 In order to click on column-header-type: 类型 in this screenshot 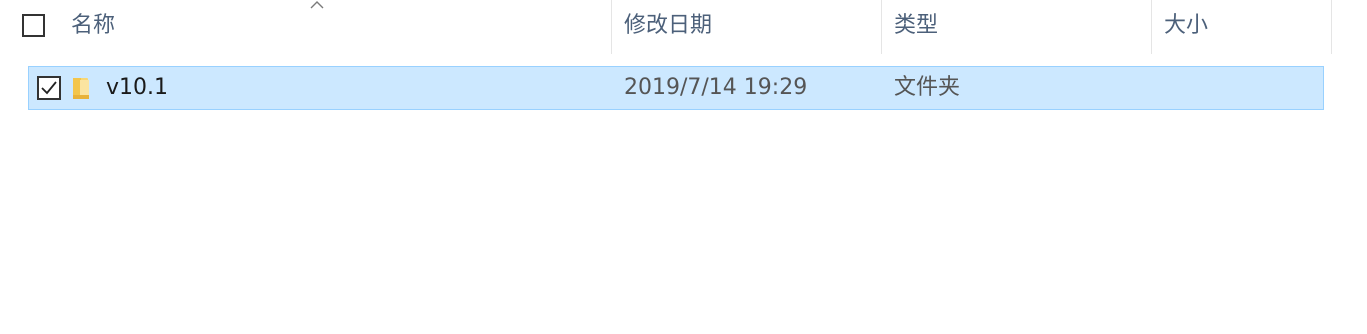, I will do `click(1017, 27)`.